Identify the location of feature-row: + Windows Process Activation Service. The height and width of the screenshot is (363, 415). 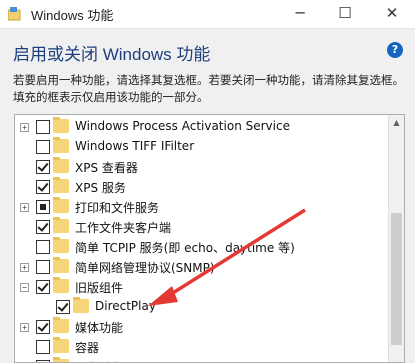
(201, 127).